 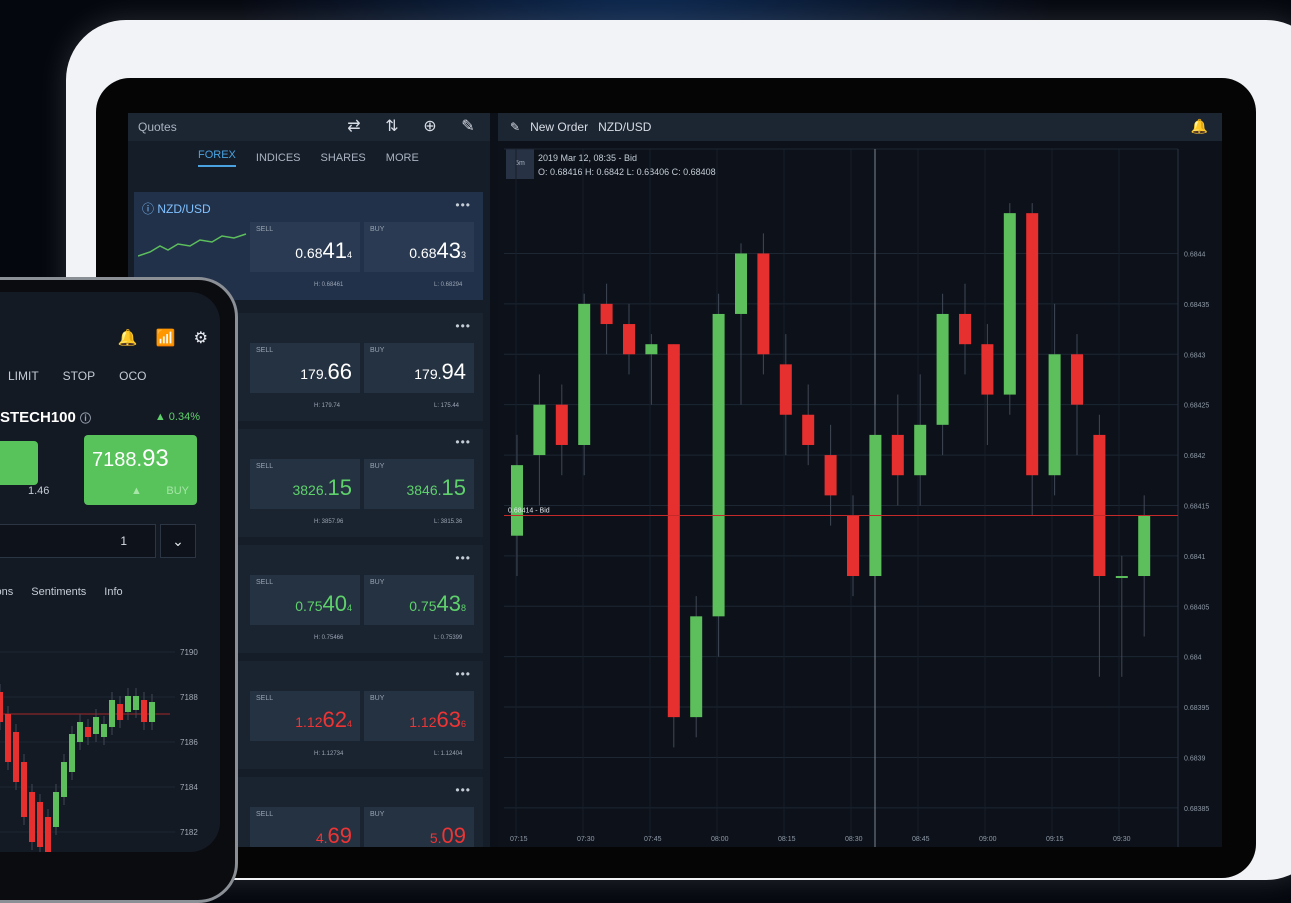 I want to click on buy-price-box: BUY 0.68433, so click(x=419, y=247).